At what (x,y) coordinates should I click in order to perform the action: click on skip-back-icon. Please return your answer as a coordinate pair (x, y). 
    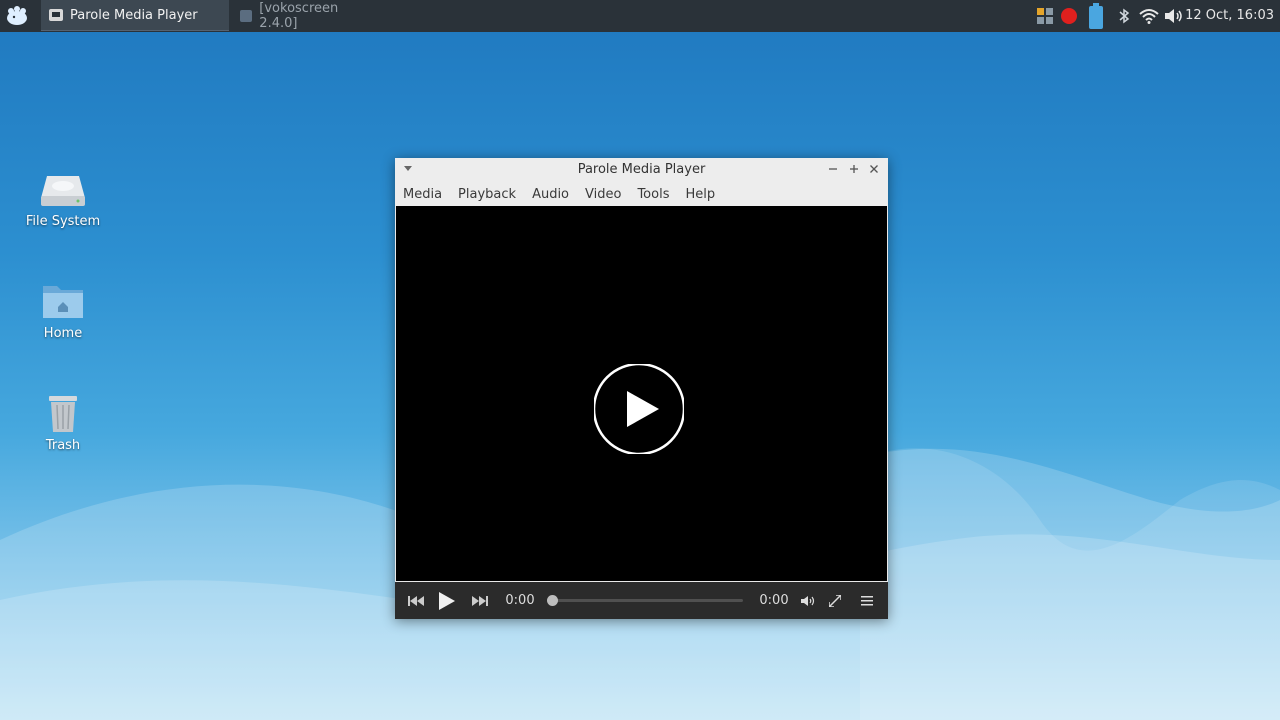
    Looking at the image, I should click on (416, 600).